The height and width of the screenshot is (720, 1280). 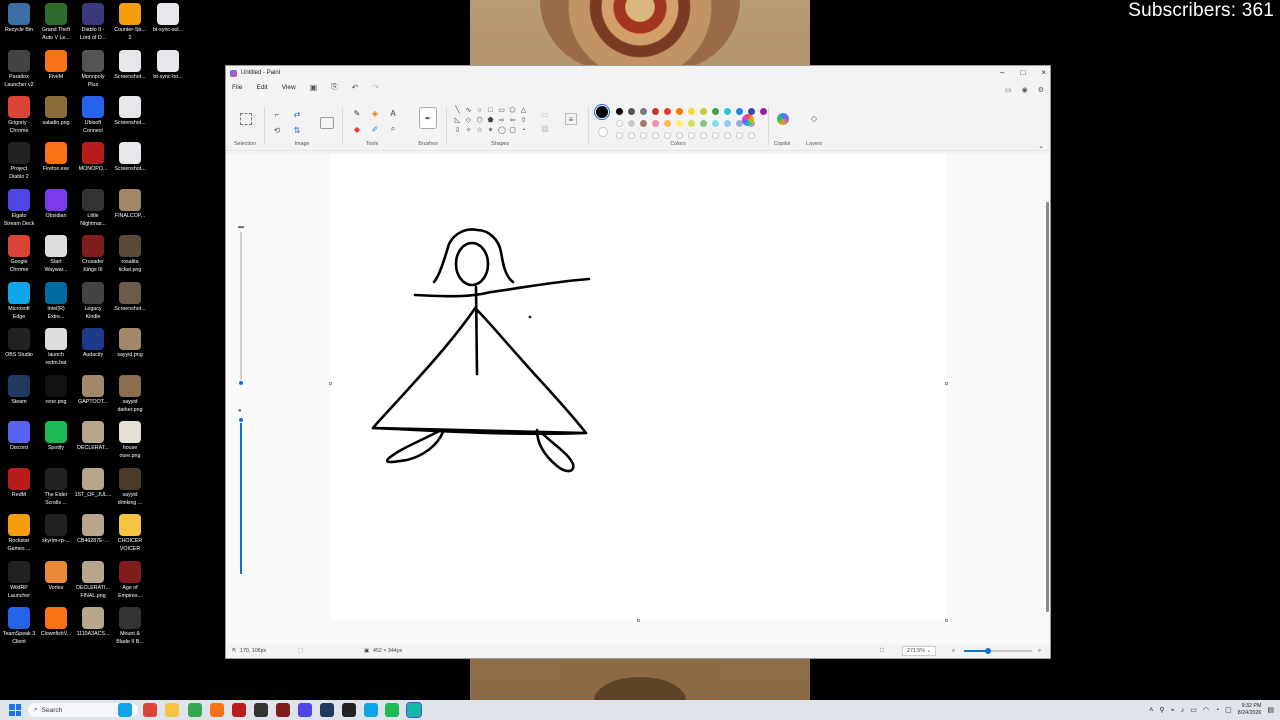 I want to click on display-icon: ▢, so click(x=1228, y=710).